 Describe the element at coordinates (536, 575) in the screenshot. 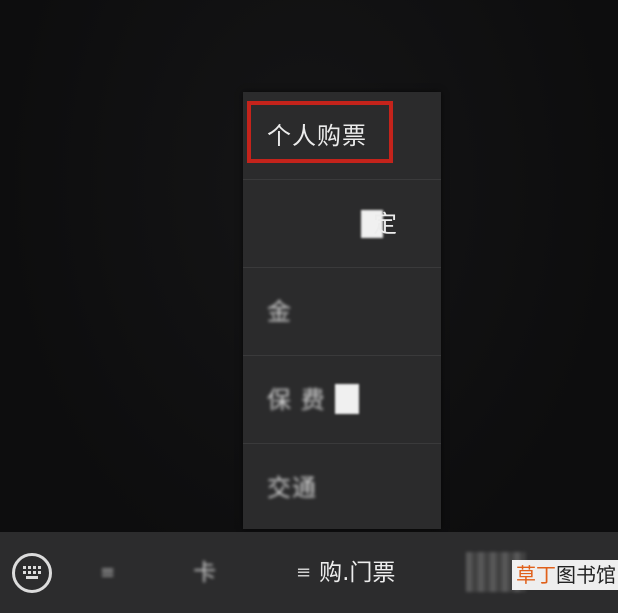

I see `watermark-part1: 草丁` at that location.